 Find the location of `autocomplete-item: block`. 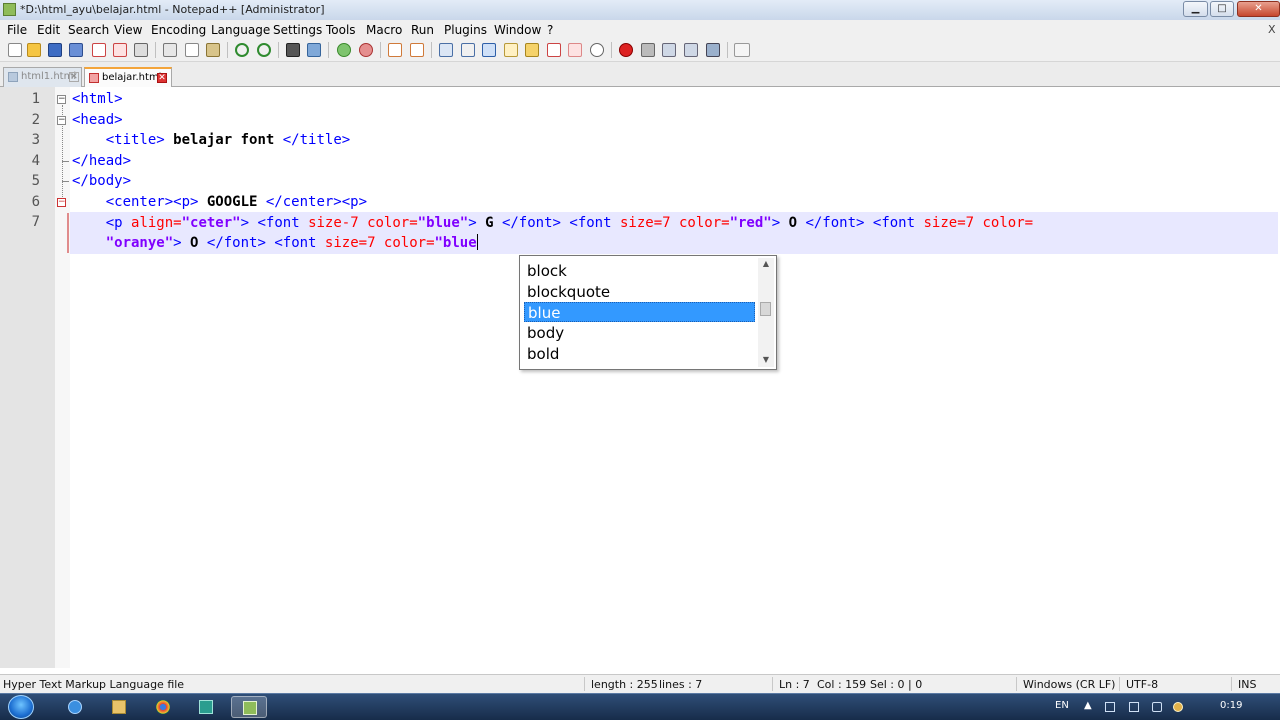

autocomplete-item: block is located at coordinates (639, 271).